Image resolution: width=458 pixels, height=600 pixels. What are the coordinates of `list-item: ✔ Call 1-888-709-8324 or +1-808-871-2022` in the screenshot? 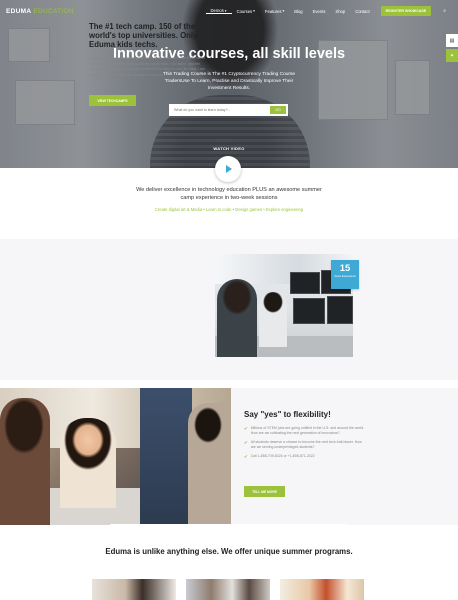 It's located at (305, 456).